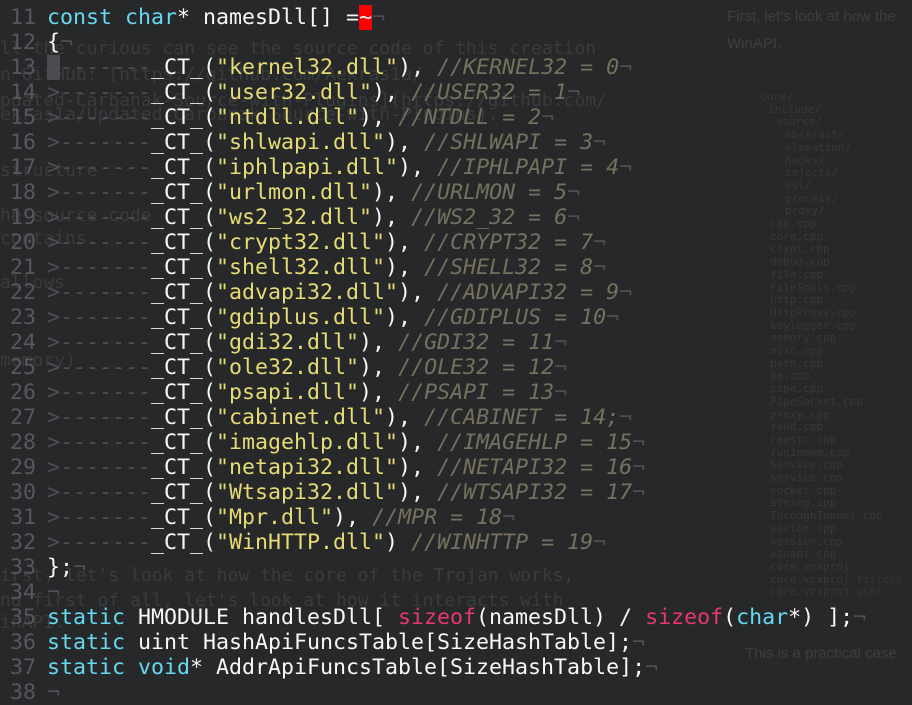  I want to click on code-line: 38 ¬, so click(433, 692).